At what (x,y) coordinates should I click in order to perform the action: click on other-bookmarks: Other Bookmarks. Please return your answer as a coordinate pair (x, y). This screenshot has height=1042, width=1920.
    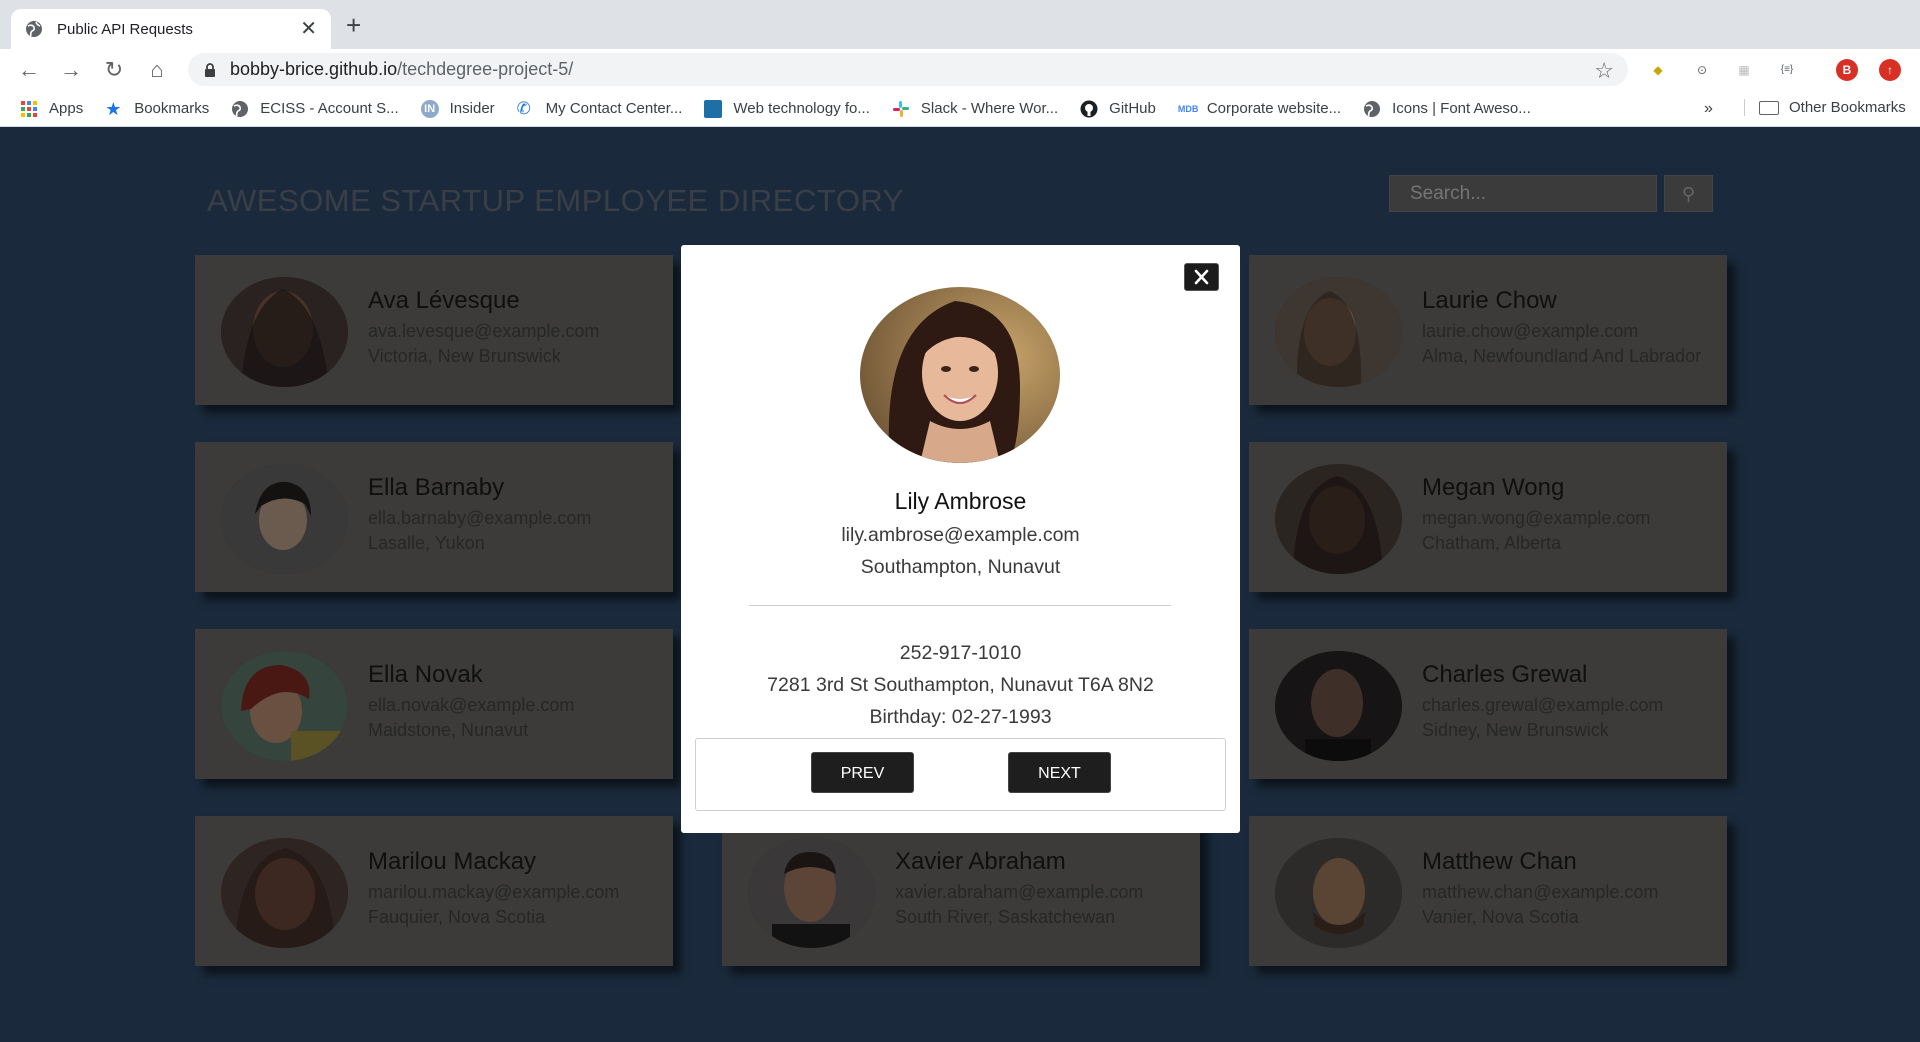
    Looking at the image, I should click on (1825, 107).